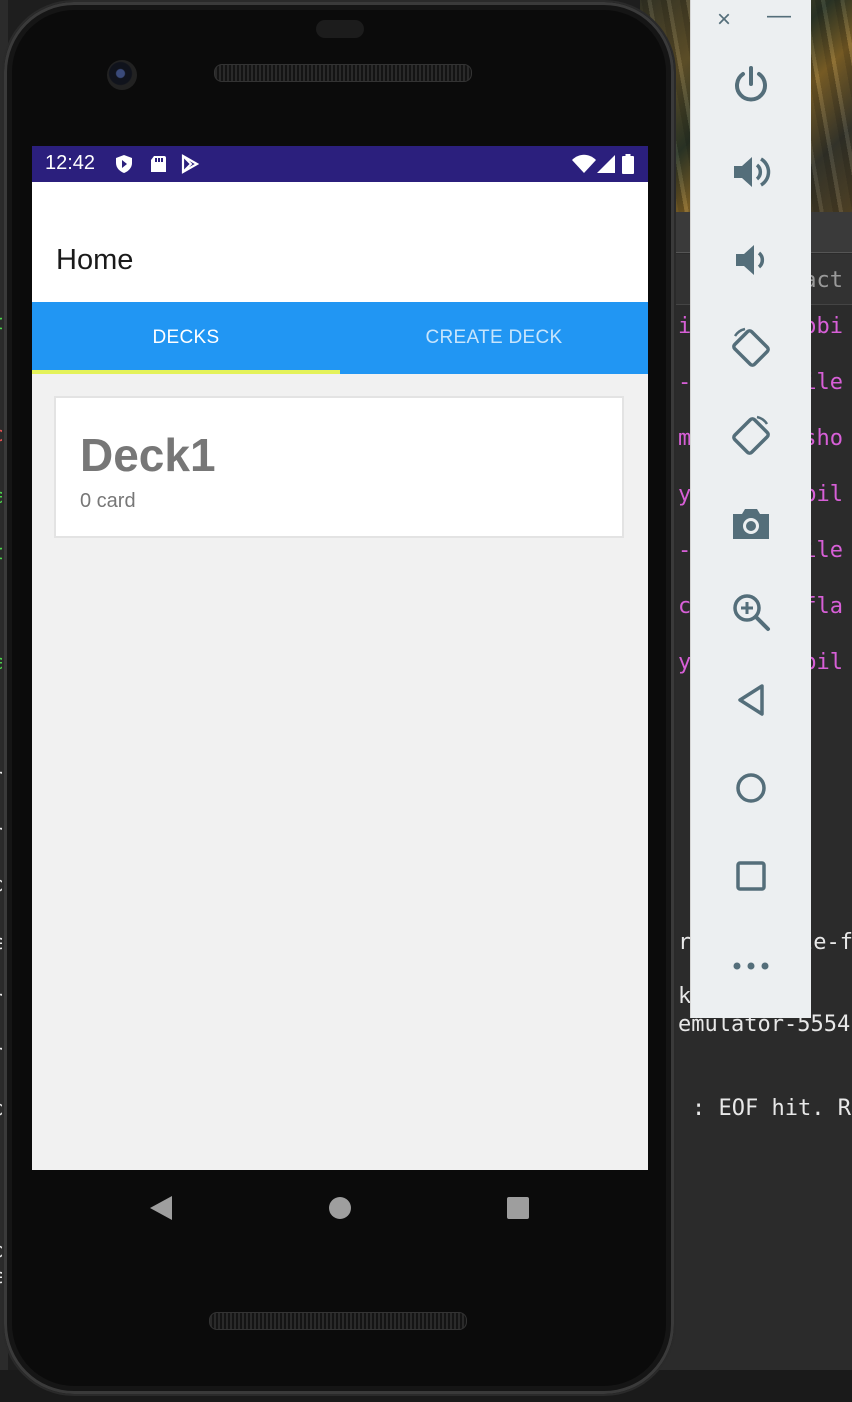 The height and width of the screenshot is (1402, 852). What do you see at coordinates (338, 1321) in the screenshot?
I see `bottom-speaker` at bounding box center [338, 1321].